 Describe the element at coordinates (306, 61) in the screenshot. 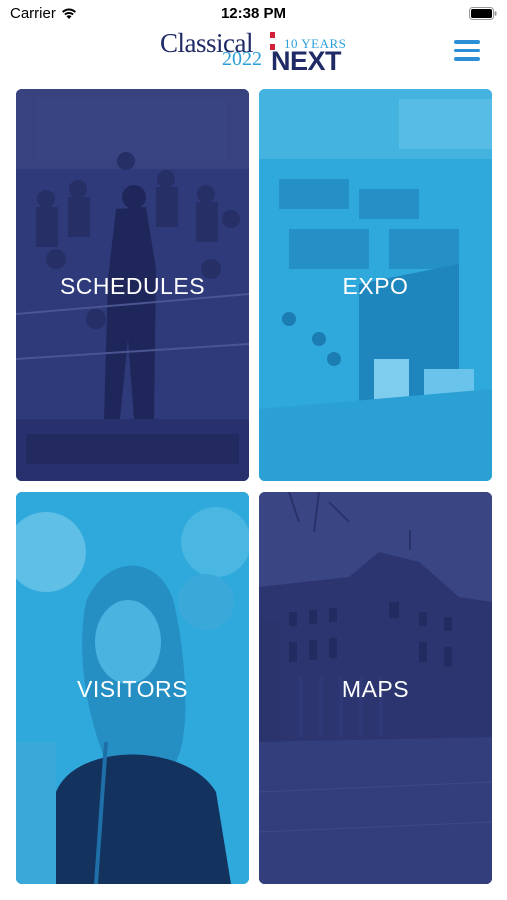

I see `logo-next-text: NEXT` at that location.